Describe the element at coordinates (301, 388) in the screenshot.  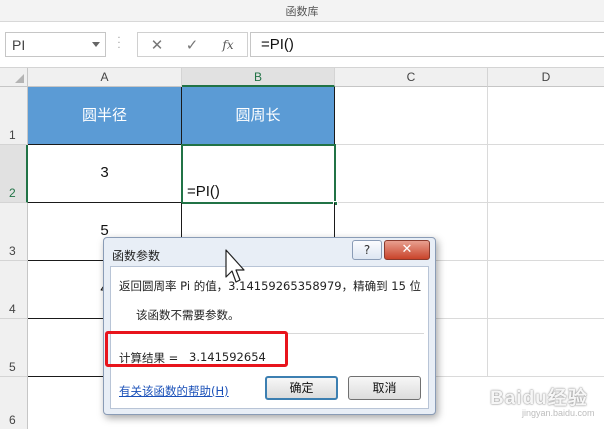
I see `ok-button: 确定` at that location.